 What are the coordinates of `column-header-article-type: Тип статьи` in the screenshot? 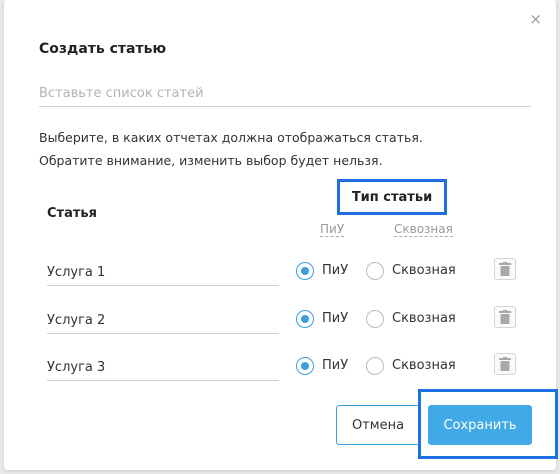 It's located at (392, 197).